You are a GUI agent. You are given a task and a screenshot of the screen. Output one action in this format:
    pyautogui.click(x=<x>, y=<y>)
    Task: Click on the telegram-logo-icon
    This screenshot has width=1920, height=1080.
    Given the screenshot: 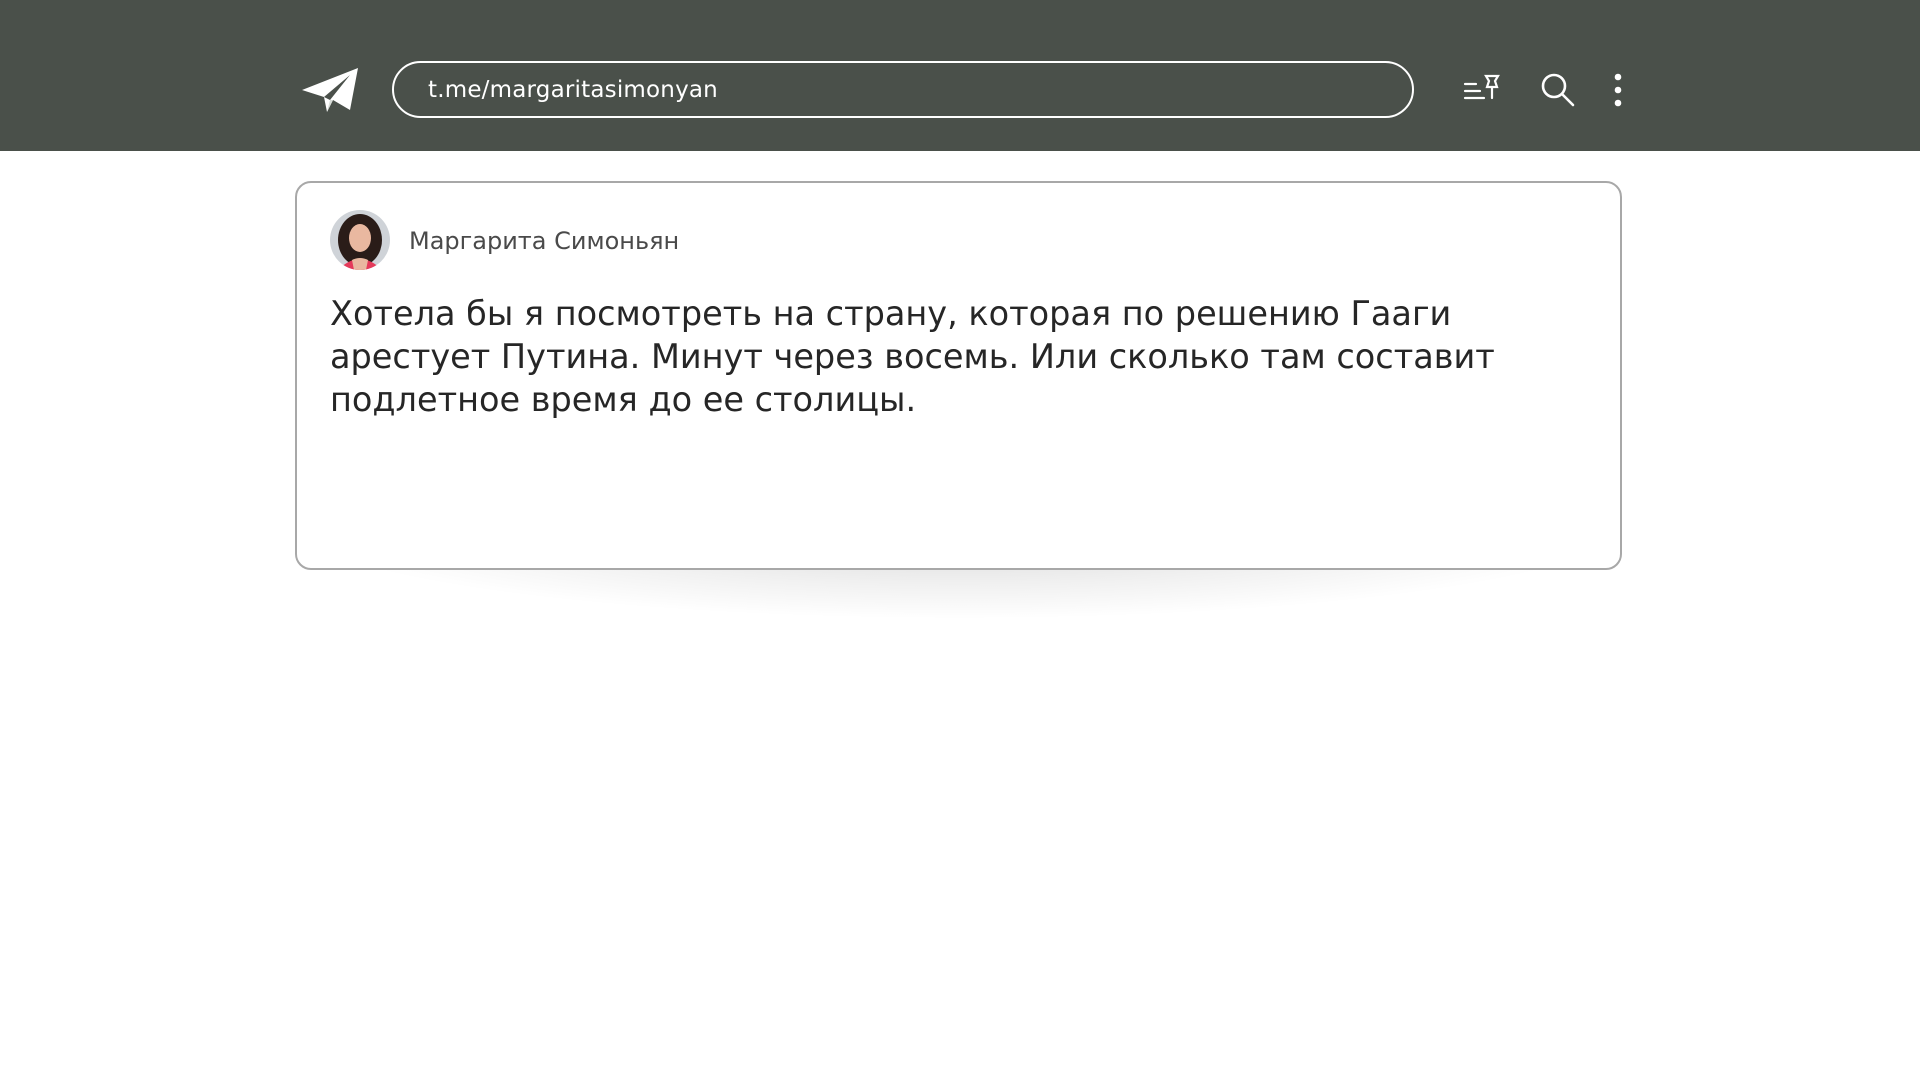 What is the action you would take?
    pyautogui.click(x=330, y=91)
    